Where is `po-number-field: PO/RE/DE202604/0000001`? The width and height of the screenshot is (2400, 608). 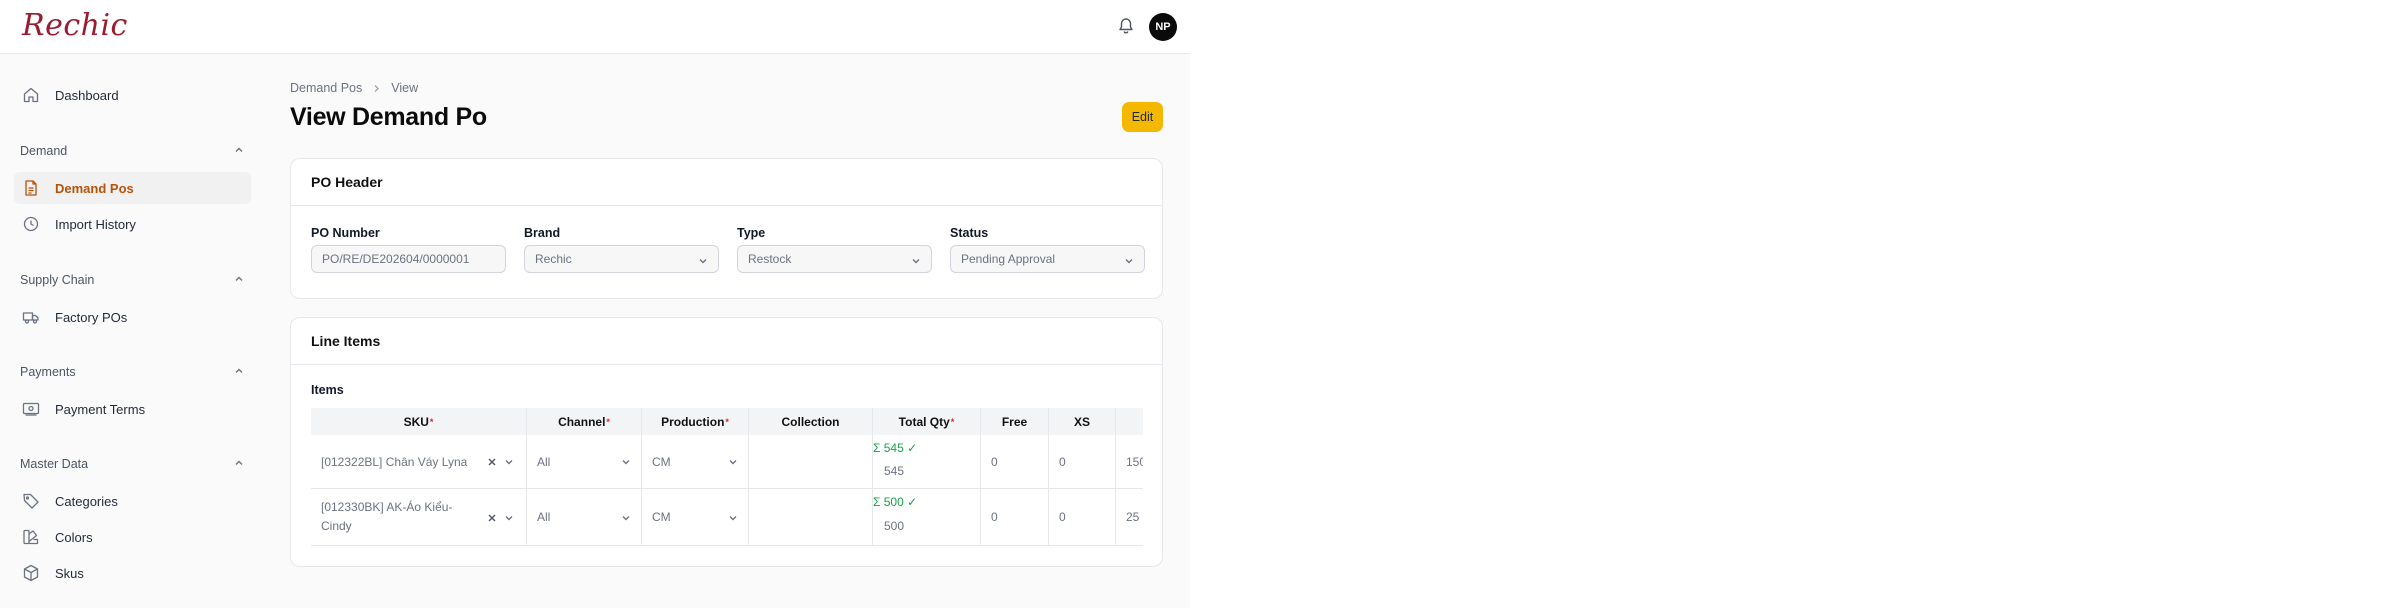
po-number-field: PO/RE/DE202604/0000001 is located at coordinates (408, 259).